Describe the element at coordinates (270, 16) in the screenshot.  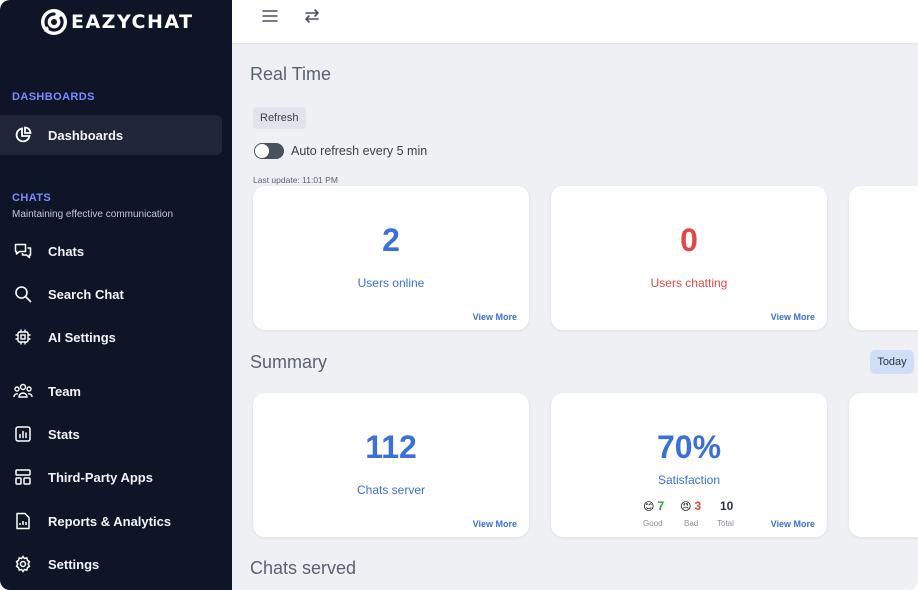
I see `menu-icon` at that location.